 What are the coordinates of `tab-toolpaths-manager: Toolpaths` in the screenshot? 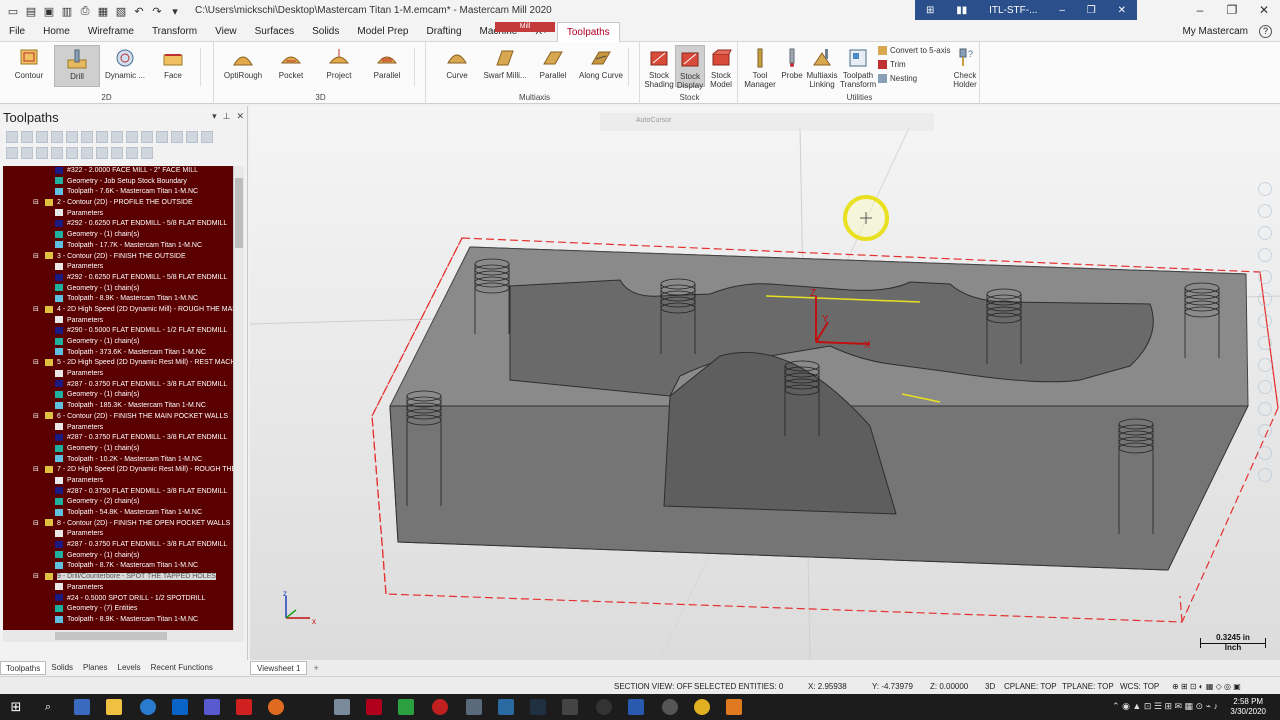 It's located at (23, 668).